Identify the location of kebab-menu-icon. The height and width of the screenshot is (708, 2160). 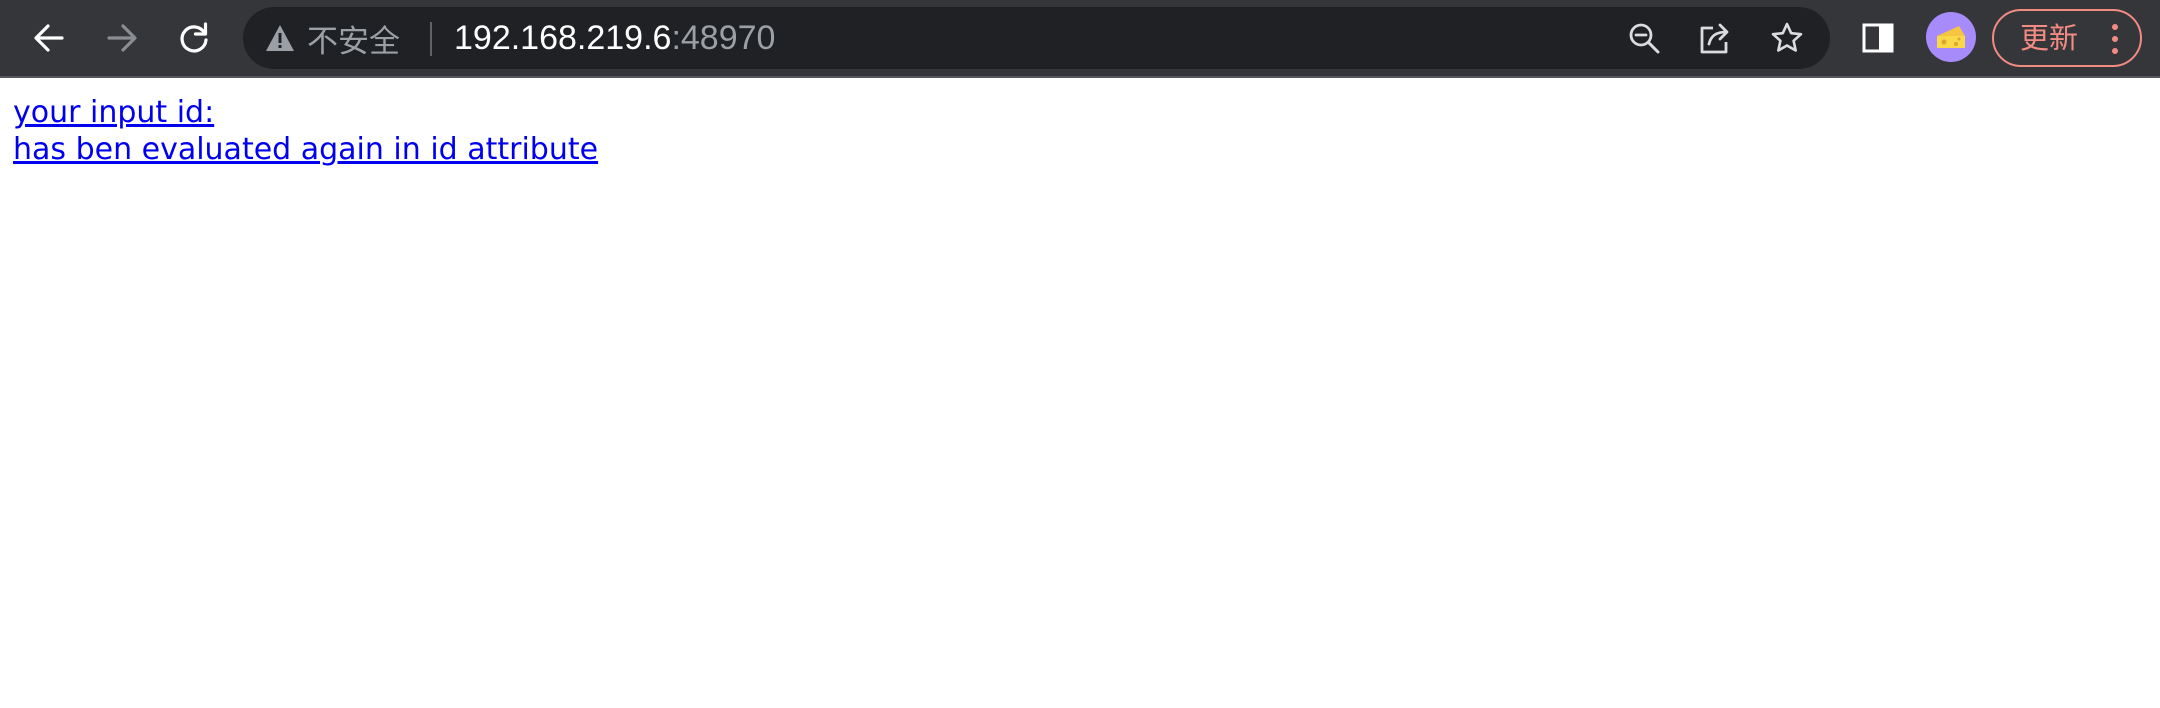
(2115, 39).